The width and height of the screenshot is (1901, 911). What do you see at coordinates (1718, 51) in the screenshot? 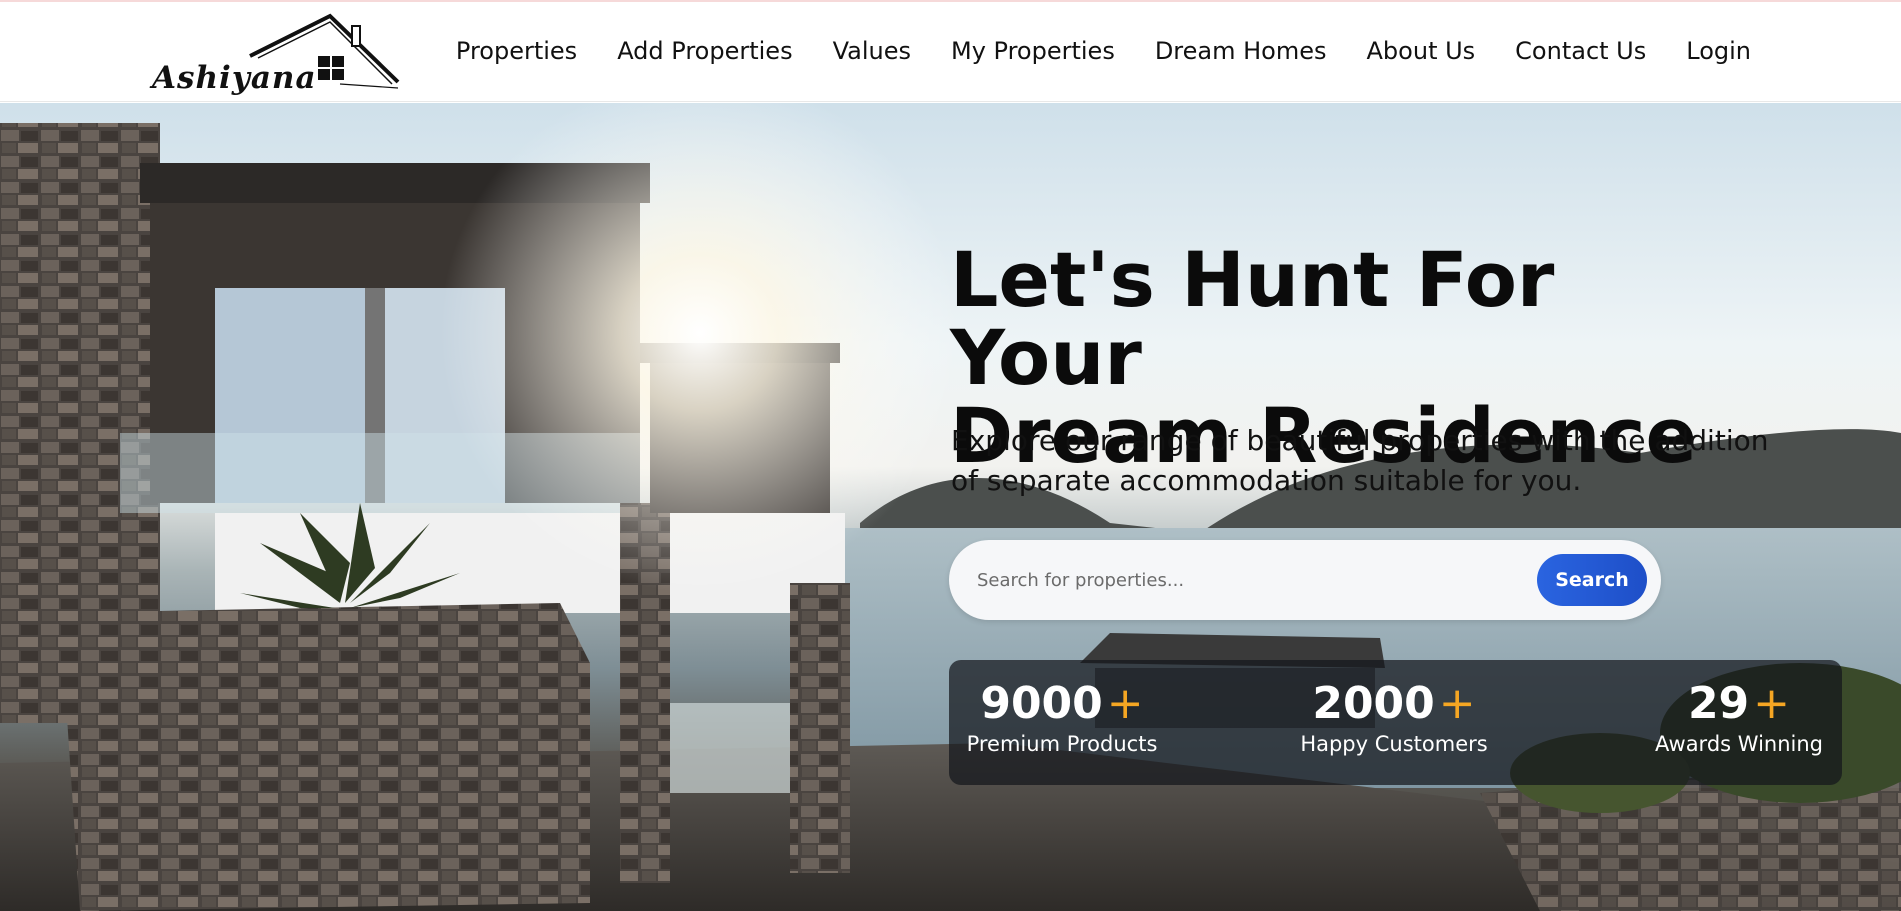
I see `nav-login: Login` at bounding box center [1718, 51].